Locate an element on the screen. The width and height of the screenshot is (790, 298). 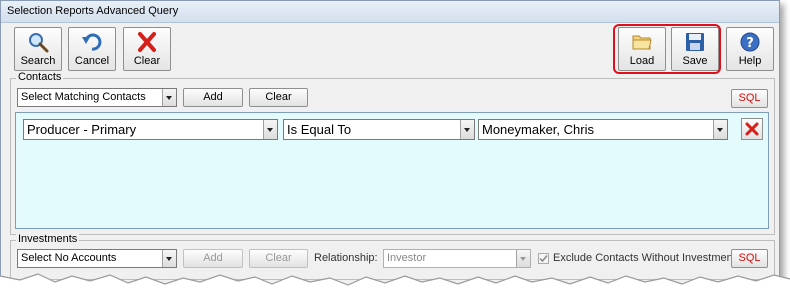
investments-section-label: Investments is located at coordinates (48, 239).